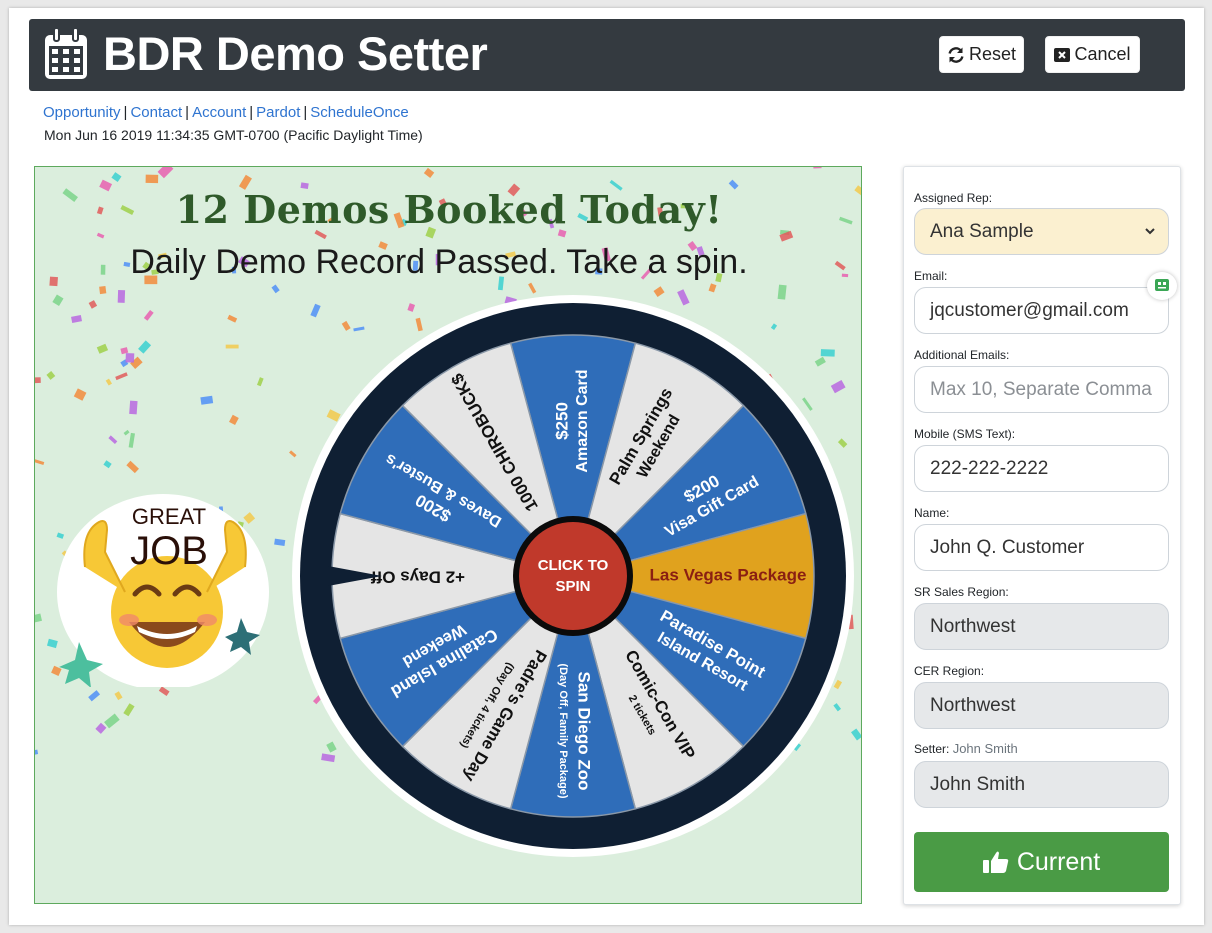  I want to click on setter-value: John Smith, so click(978, 784).